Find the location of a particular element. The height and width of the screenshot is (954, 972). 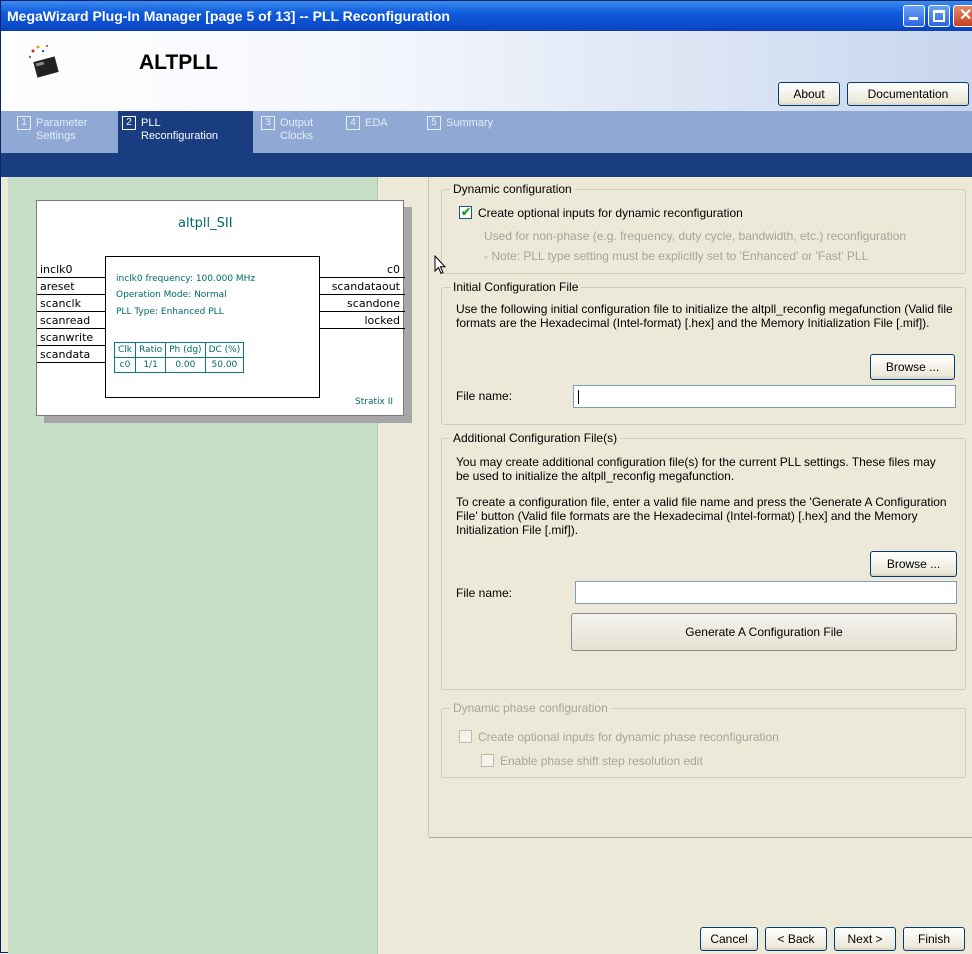

input-pin-label: areset is located at coordinates (57, 286).